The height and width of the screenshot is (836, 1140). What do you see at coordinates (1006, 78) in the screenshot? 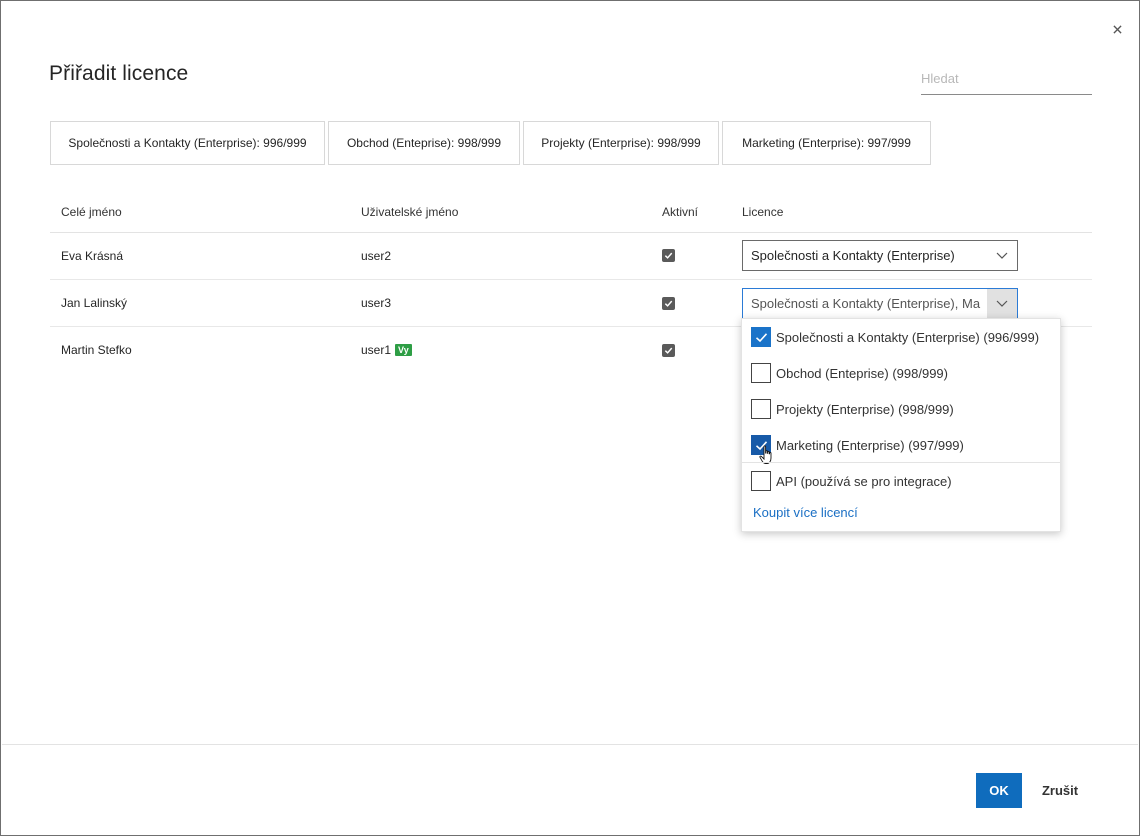
I see `search-input` at bounding box center [1006, 78].